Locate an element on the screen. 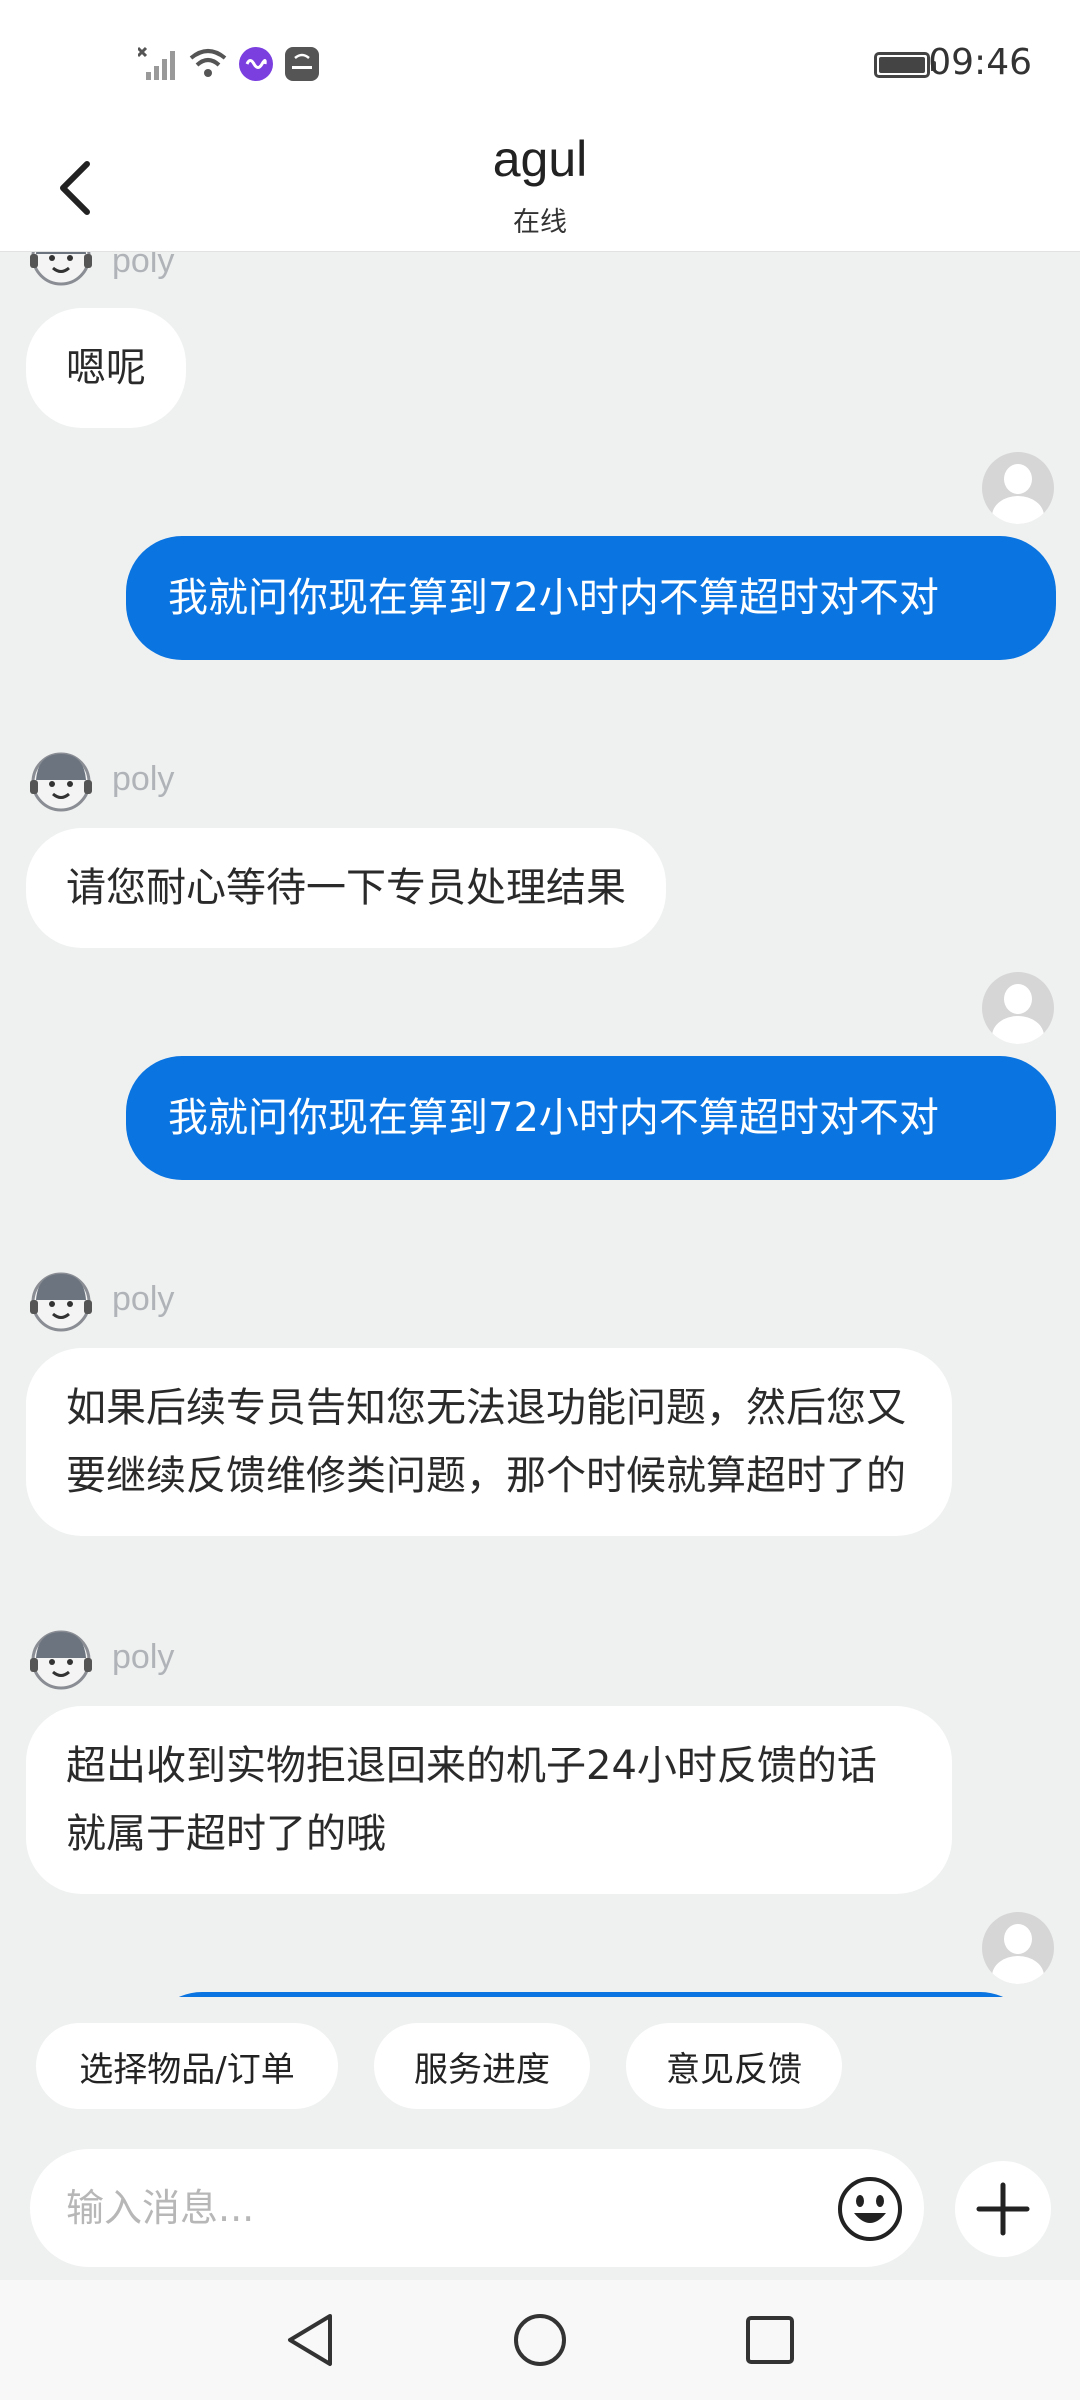 The height and width of the screenshot is (2400, 1080). nav-recents-button is located at coordinates (770, 2340).